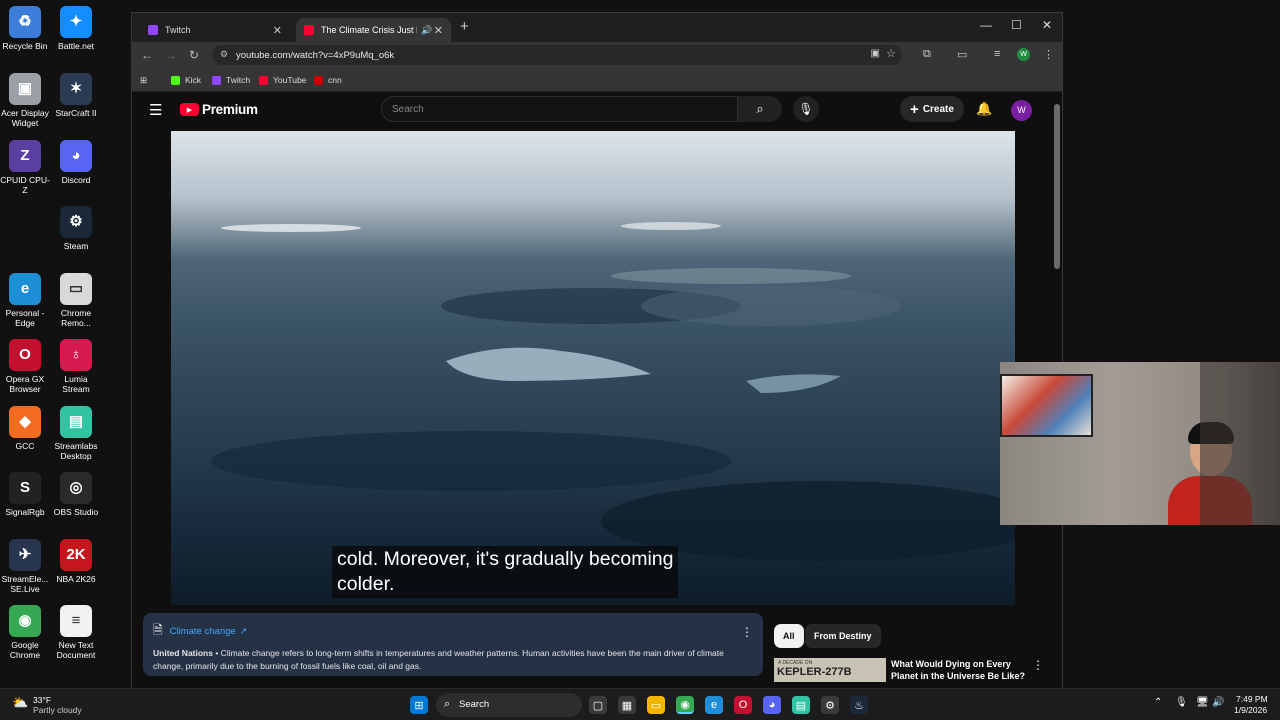 This screenshot has height=720, width=1280. What do you see at coordinates (25, 300) in the screenshot?
I see `desktop-shortcut: e Personal - Edge` at bounding box center [25, 300].